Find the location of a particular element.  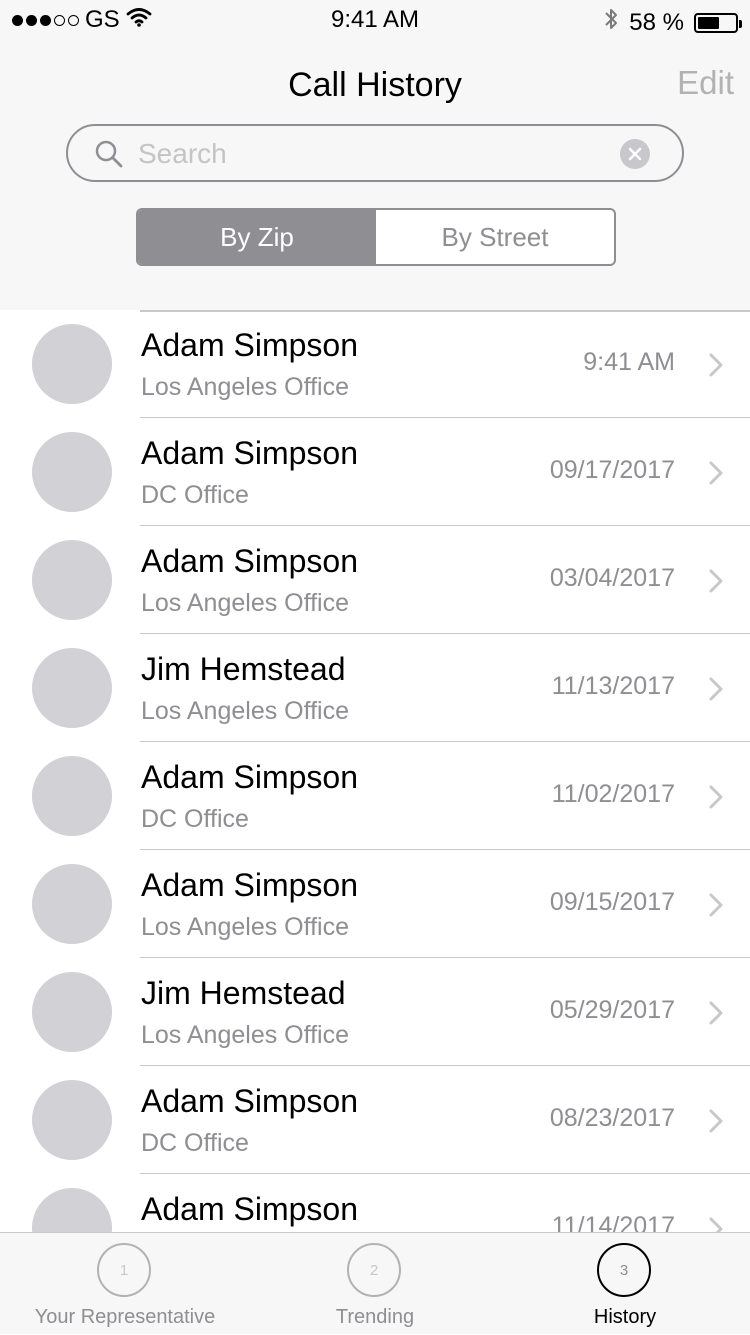

tab-label: Trending is located at coordinates (375, 1317).